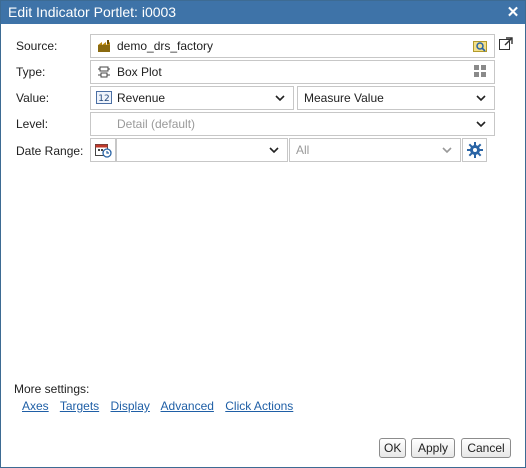 The width and height of the screenshot is (526, 468). Describe the element at coordinates (92, 12) in the screenshot. I see `dialog-title: Edit Indicator Portlet: i0003` at that location.